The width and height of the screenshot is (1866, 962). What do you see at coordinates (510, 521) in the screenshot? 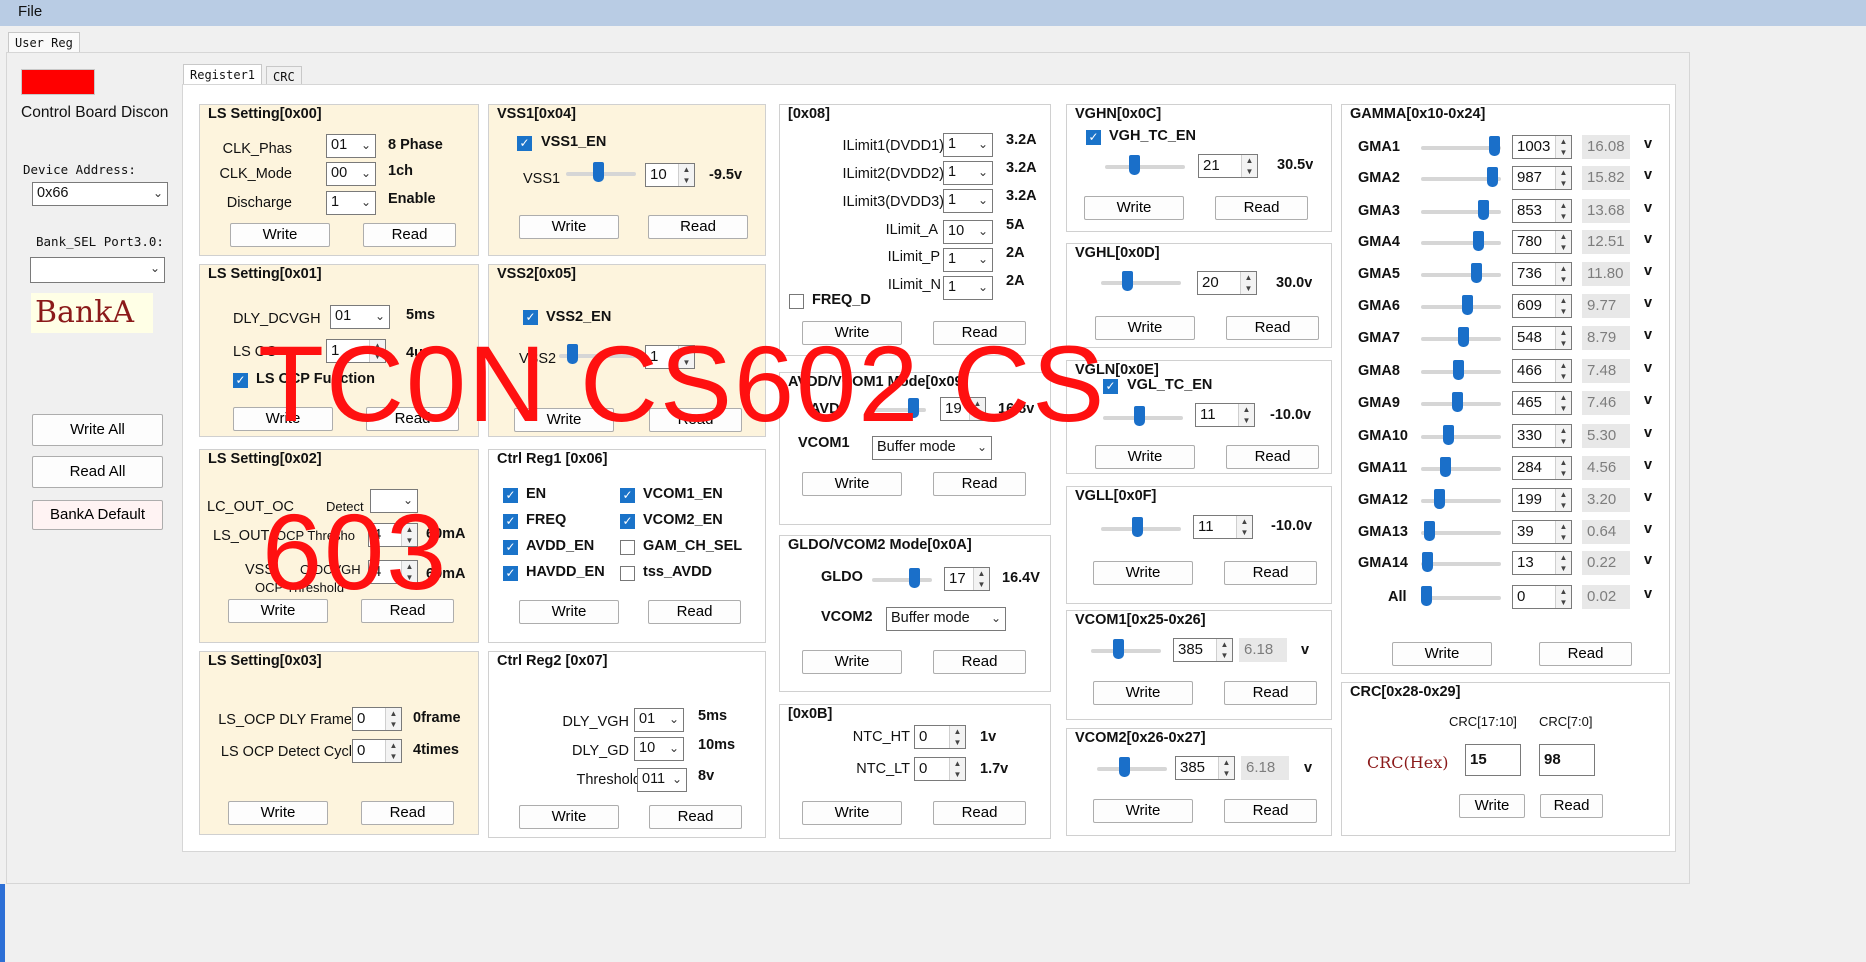
I see `freq-checkbox: ✓` at bounding box center [510, 521].